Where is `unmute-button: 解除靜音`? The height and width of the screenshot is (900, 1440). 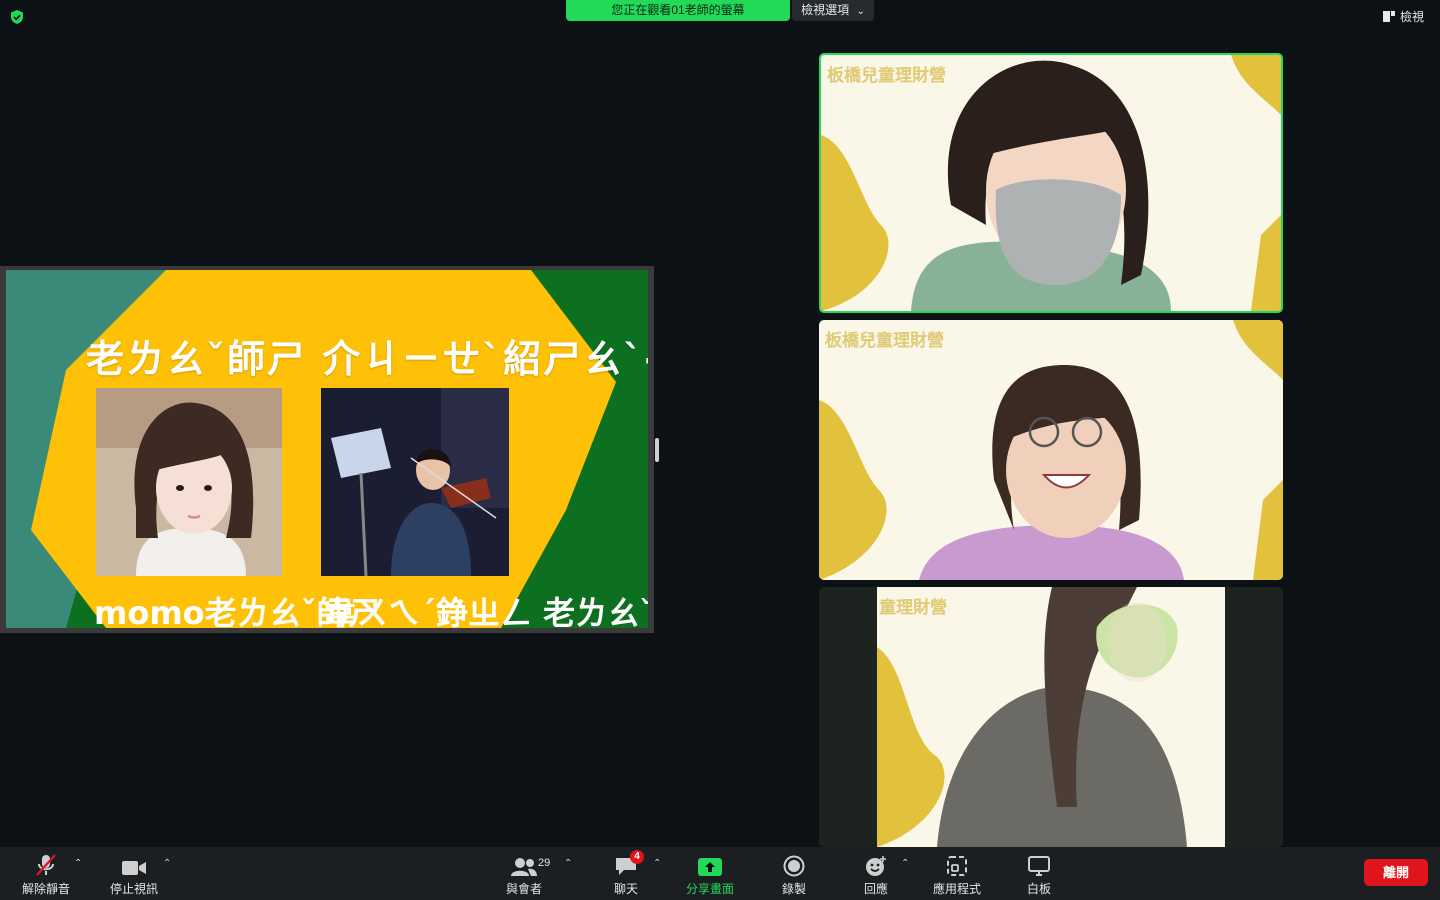 unmute-button: 解除靜音 is located at coordinates (46, 873).